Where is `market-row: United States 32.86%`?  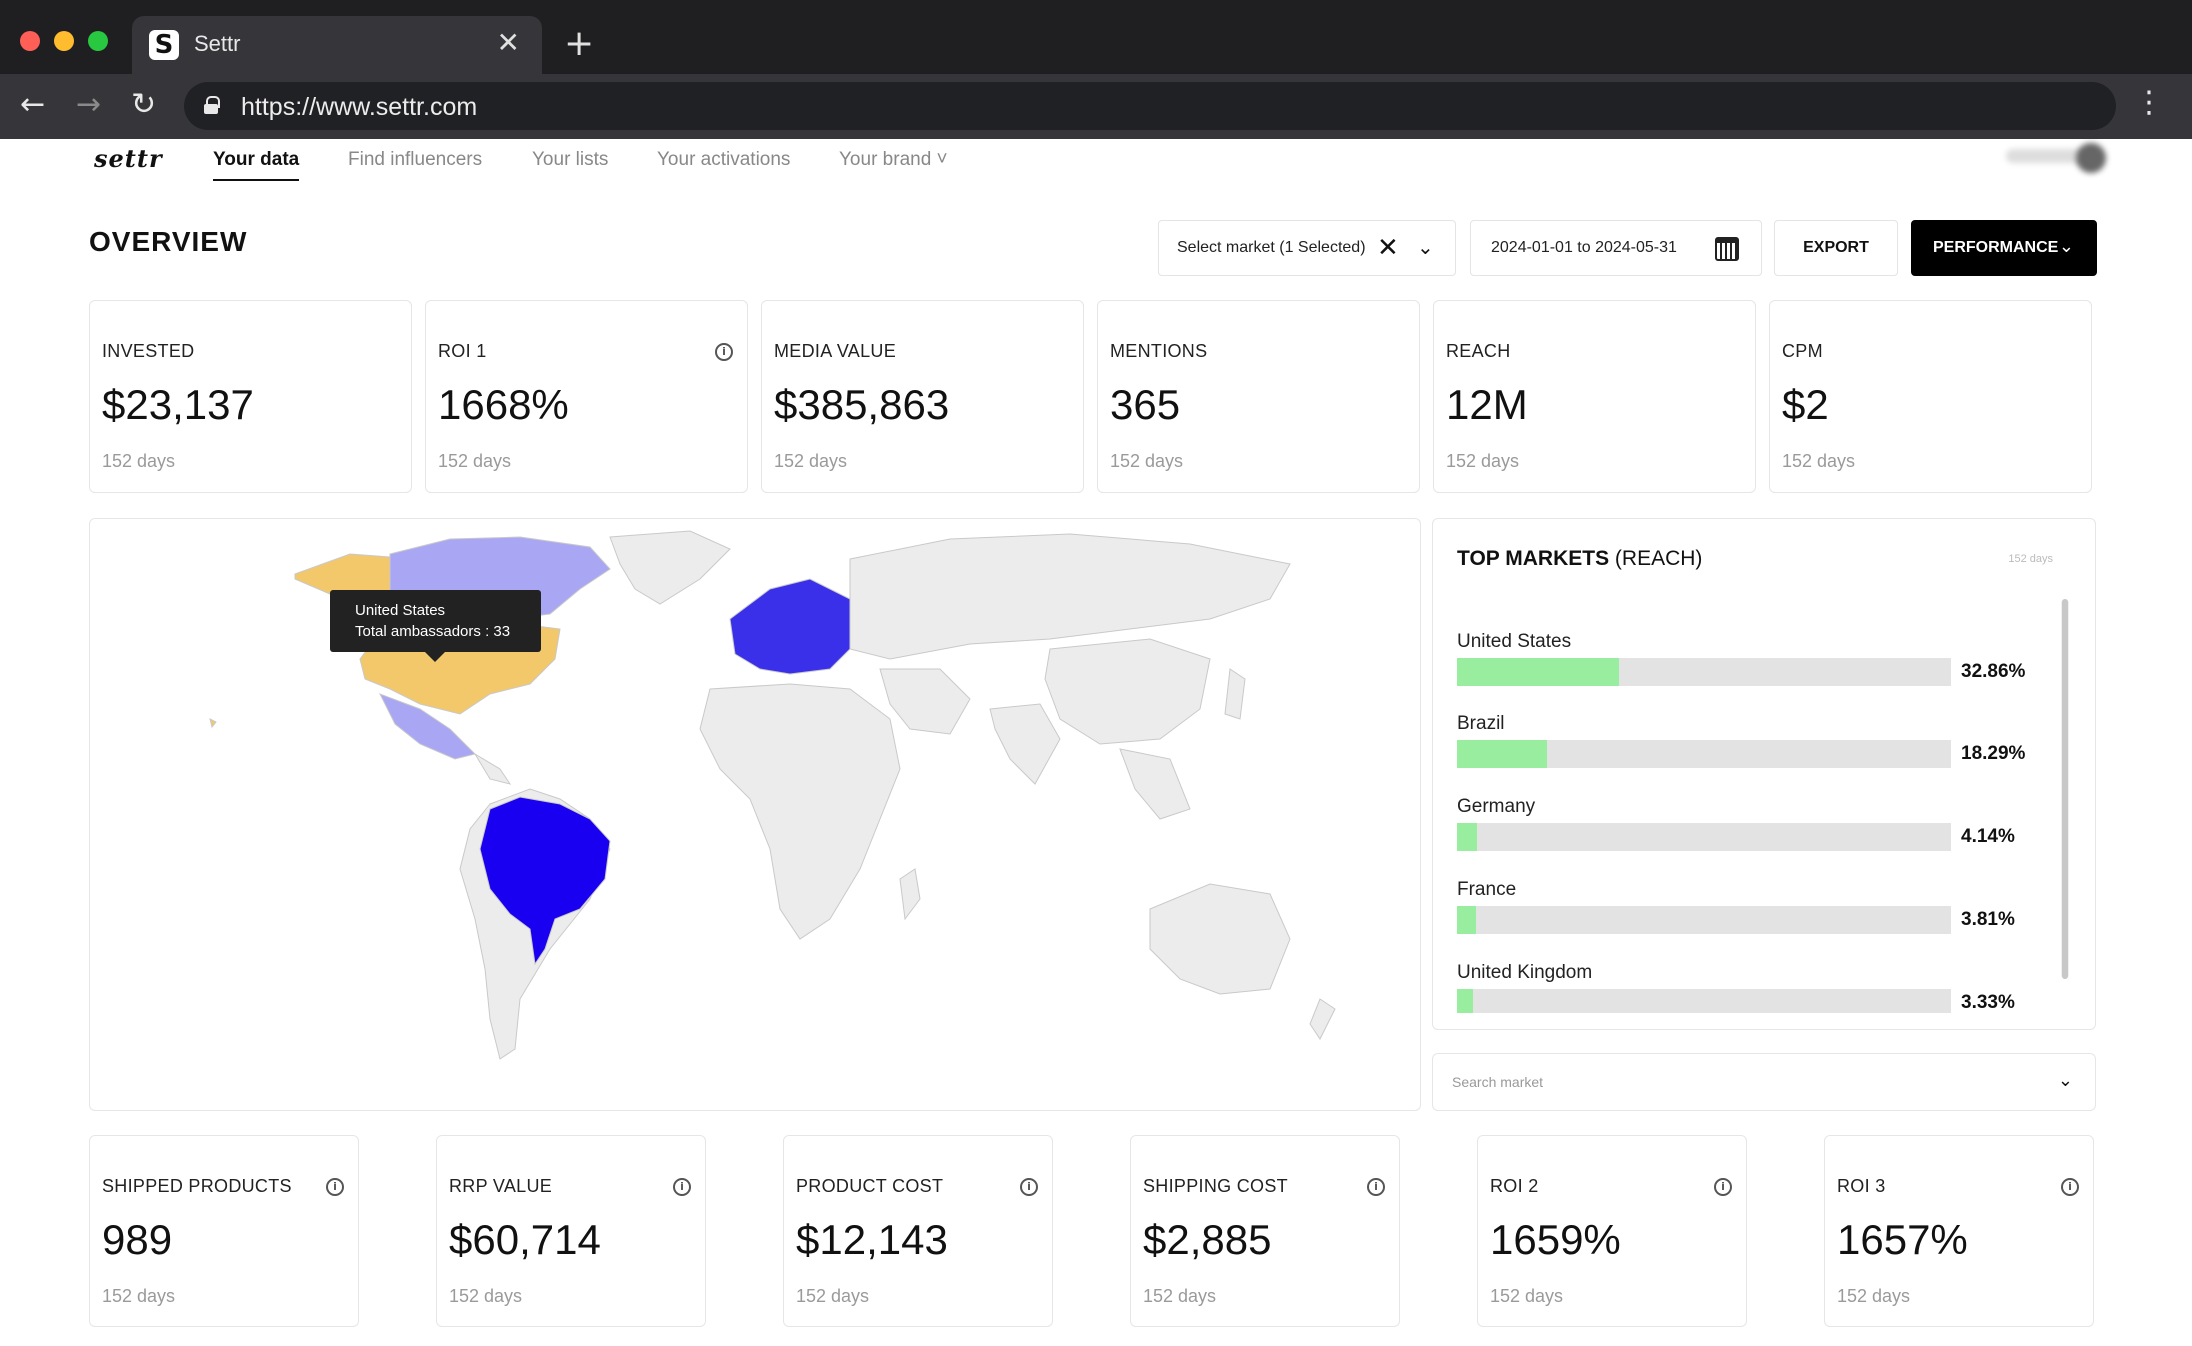 market-row: United States 32.86% is located at coordinates (1749, 672).